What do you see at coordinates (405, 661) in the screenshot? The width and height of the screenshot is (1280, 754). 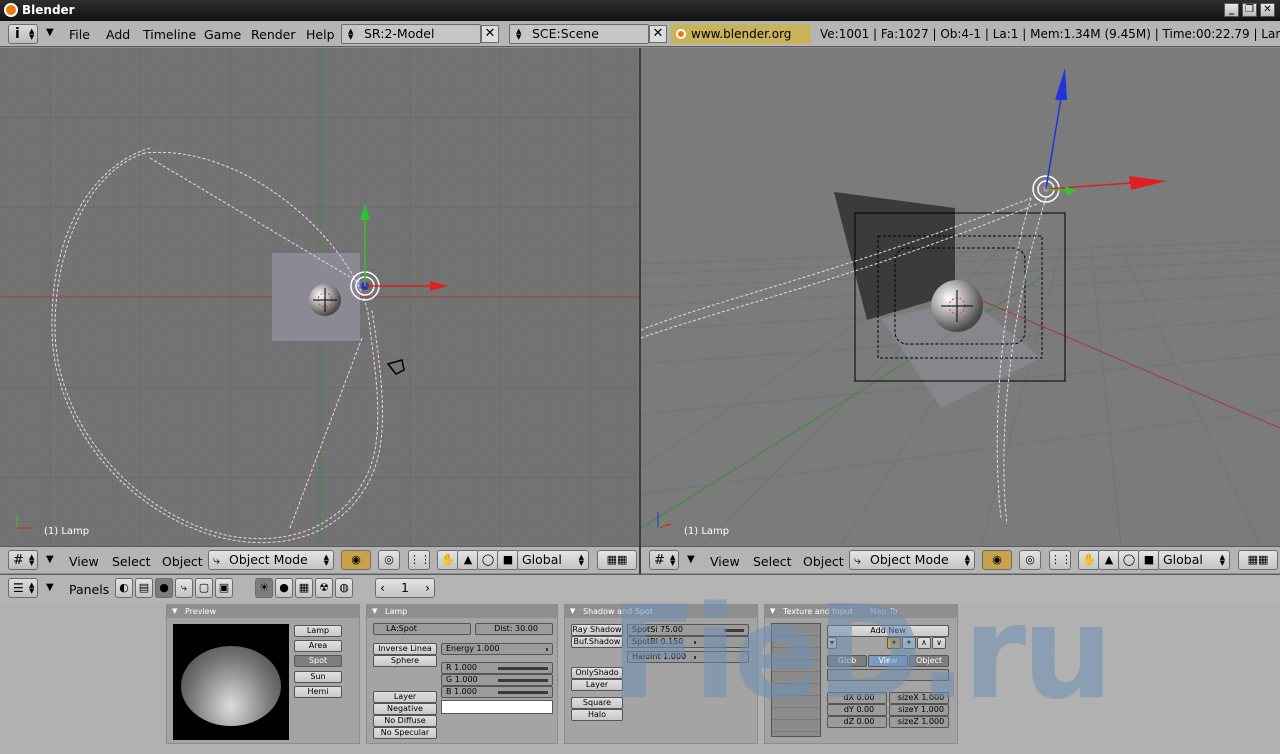 I see `sphere-toggle: Sphere` at bounding box center [405, 661].